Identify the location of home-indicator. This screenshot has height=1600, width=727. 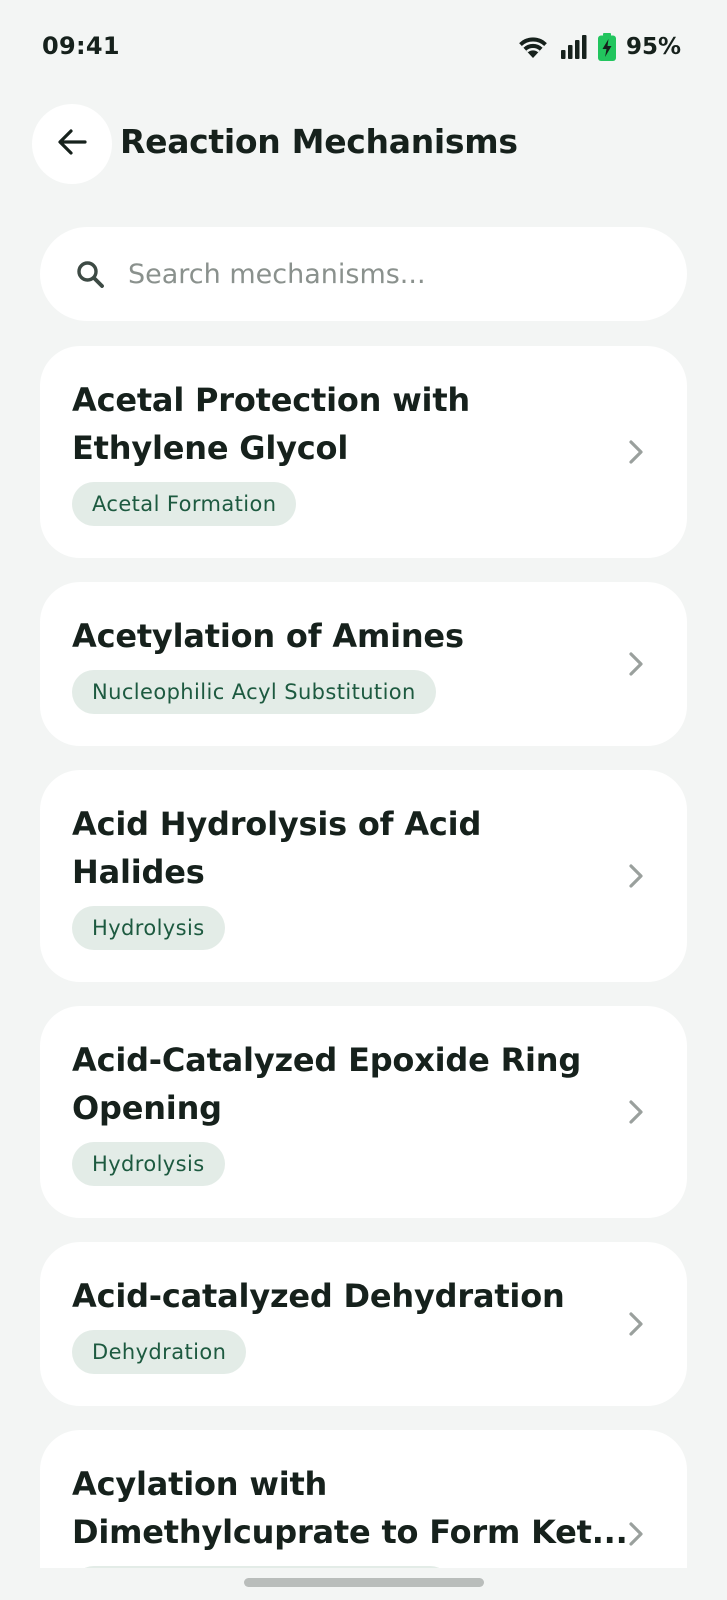
(364, 1582).